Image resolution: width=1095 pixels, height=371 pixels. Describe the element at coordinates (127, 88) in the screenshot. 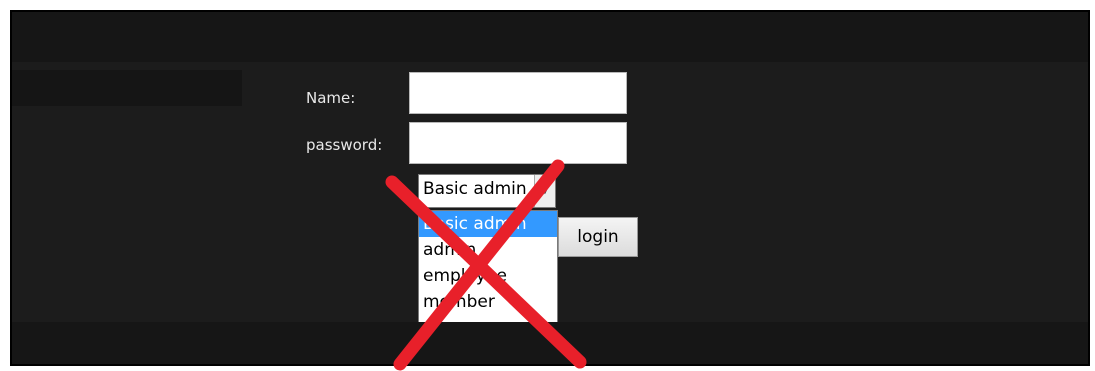

I see `left-panel` at that location.